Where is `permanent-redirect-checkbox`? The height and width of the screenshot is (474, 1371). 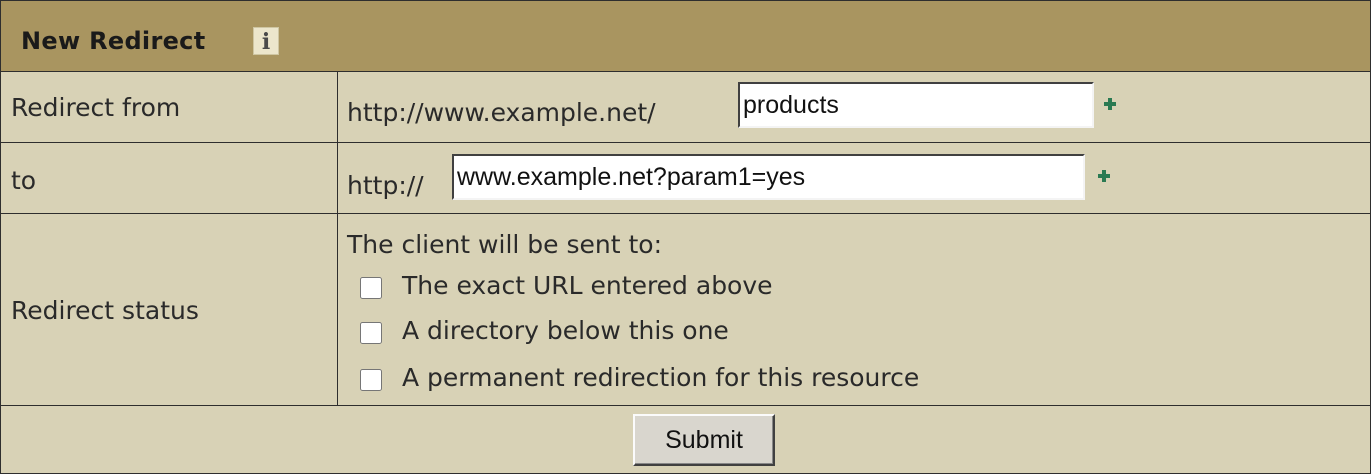 permanent-redirect-checkbox is located at coordinates (371, 380).